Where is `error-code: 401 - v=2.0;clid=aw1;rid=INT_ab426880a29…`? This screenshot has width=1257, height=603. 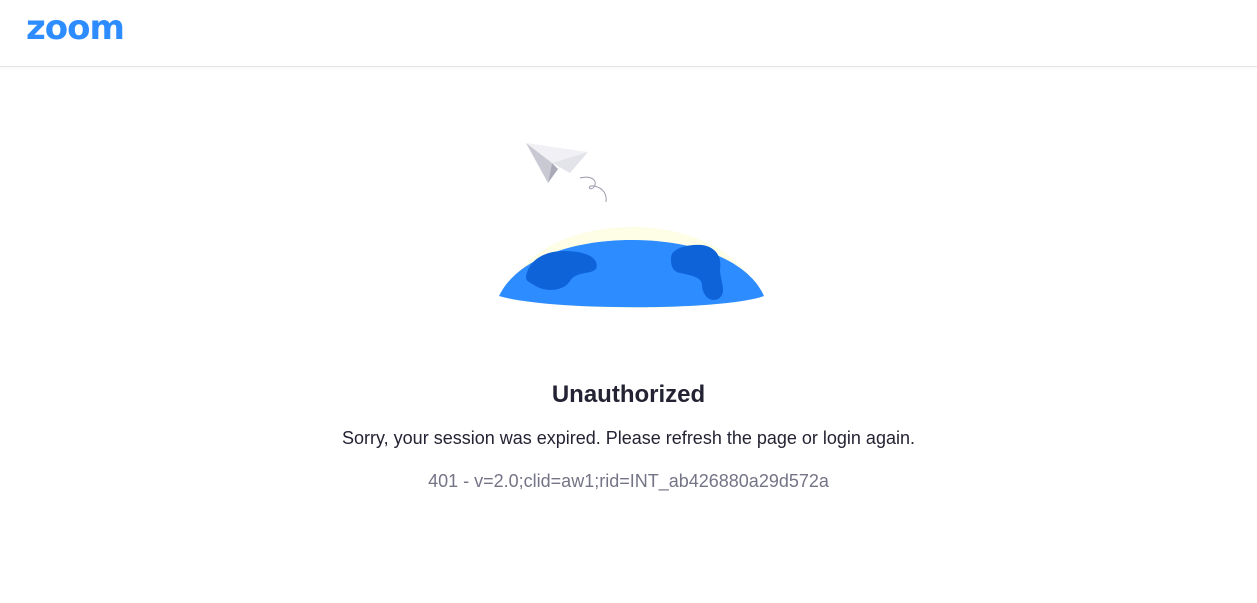
error-code: 401 - v=2.0;clid=aw1;rid=INT_ab426880a29… is located at coordinates (628, 481).